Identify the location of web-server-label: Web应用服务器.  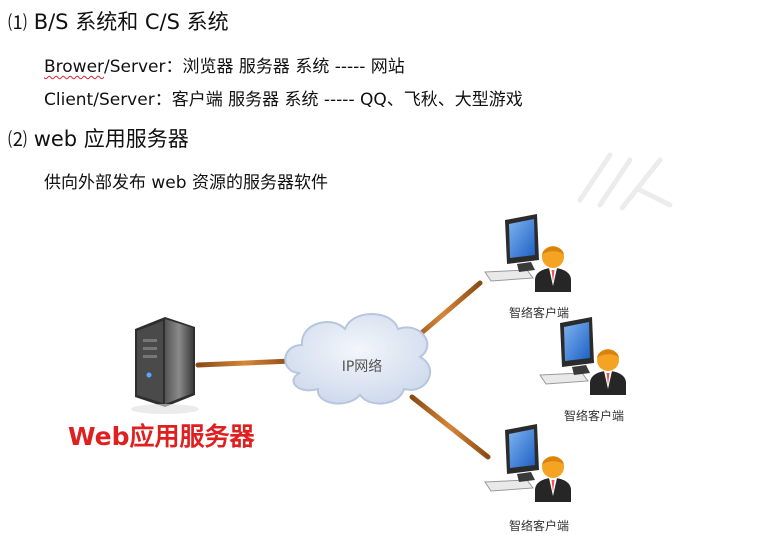
(161, 436).